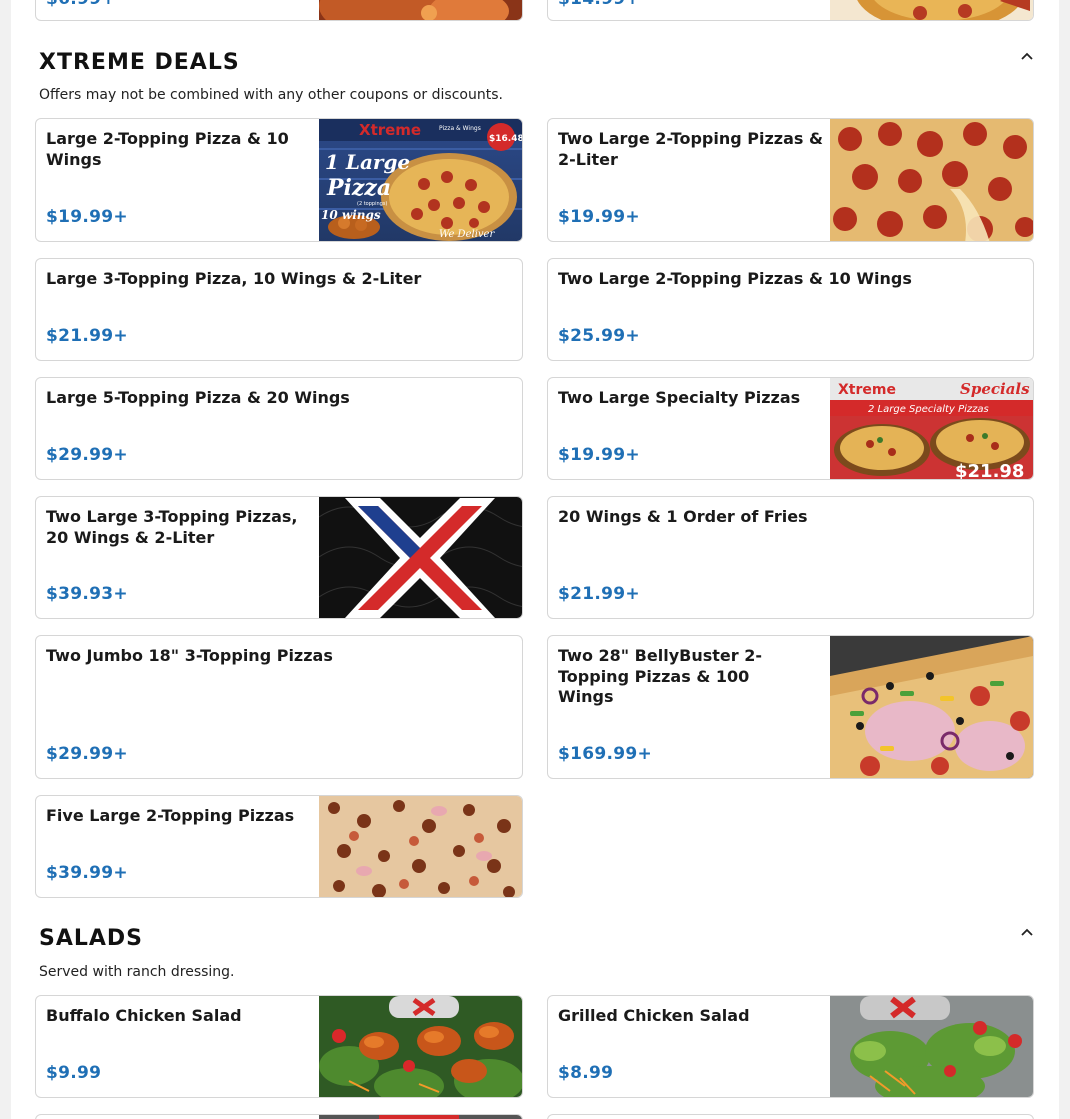 The width and height of the screenshot is (1070, 1119). What do you see at coordinates (74, 1073) in the screenshot?
I see `item-price: $9.99` at bounding box center [74, 1073].